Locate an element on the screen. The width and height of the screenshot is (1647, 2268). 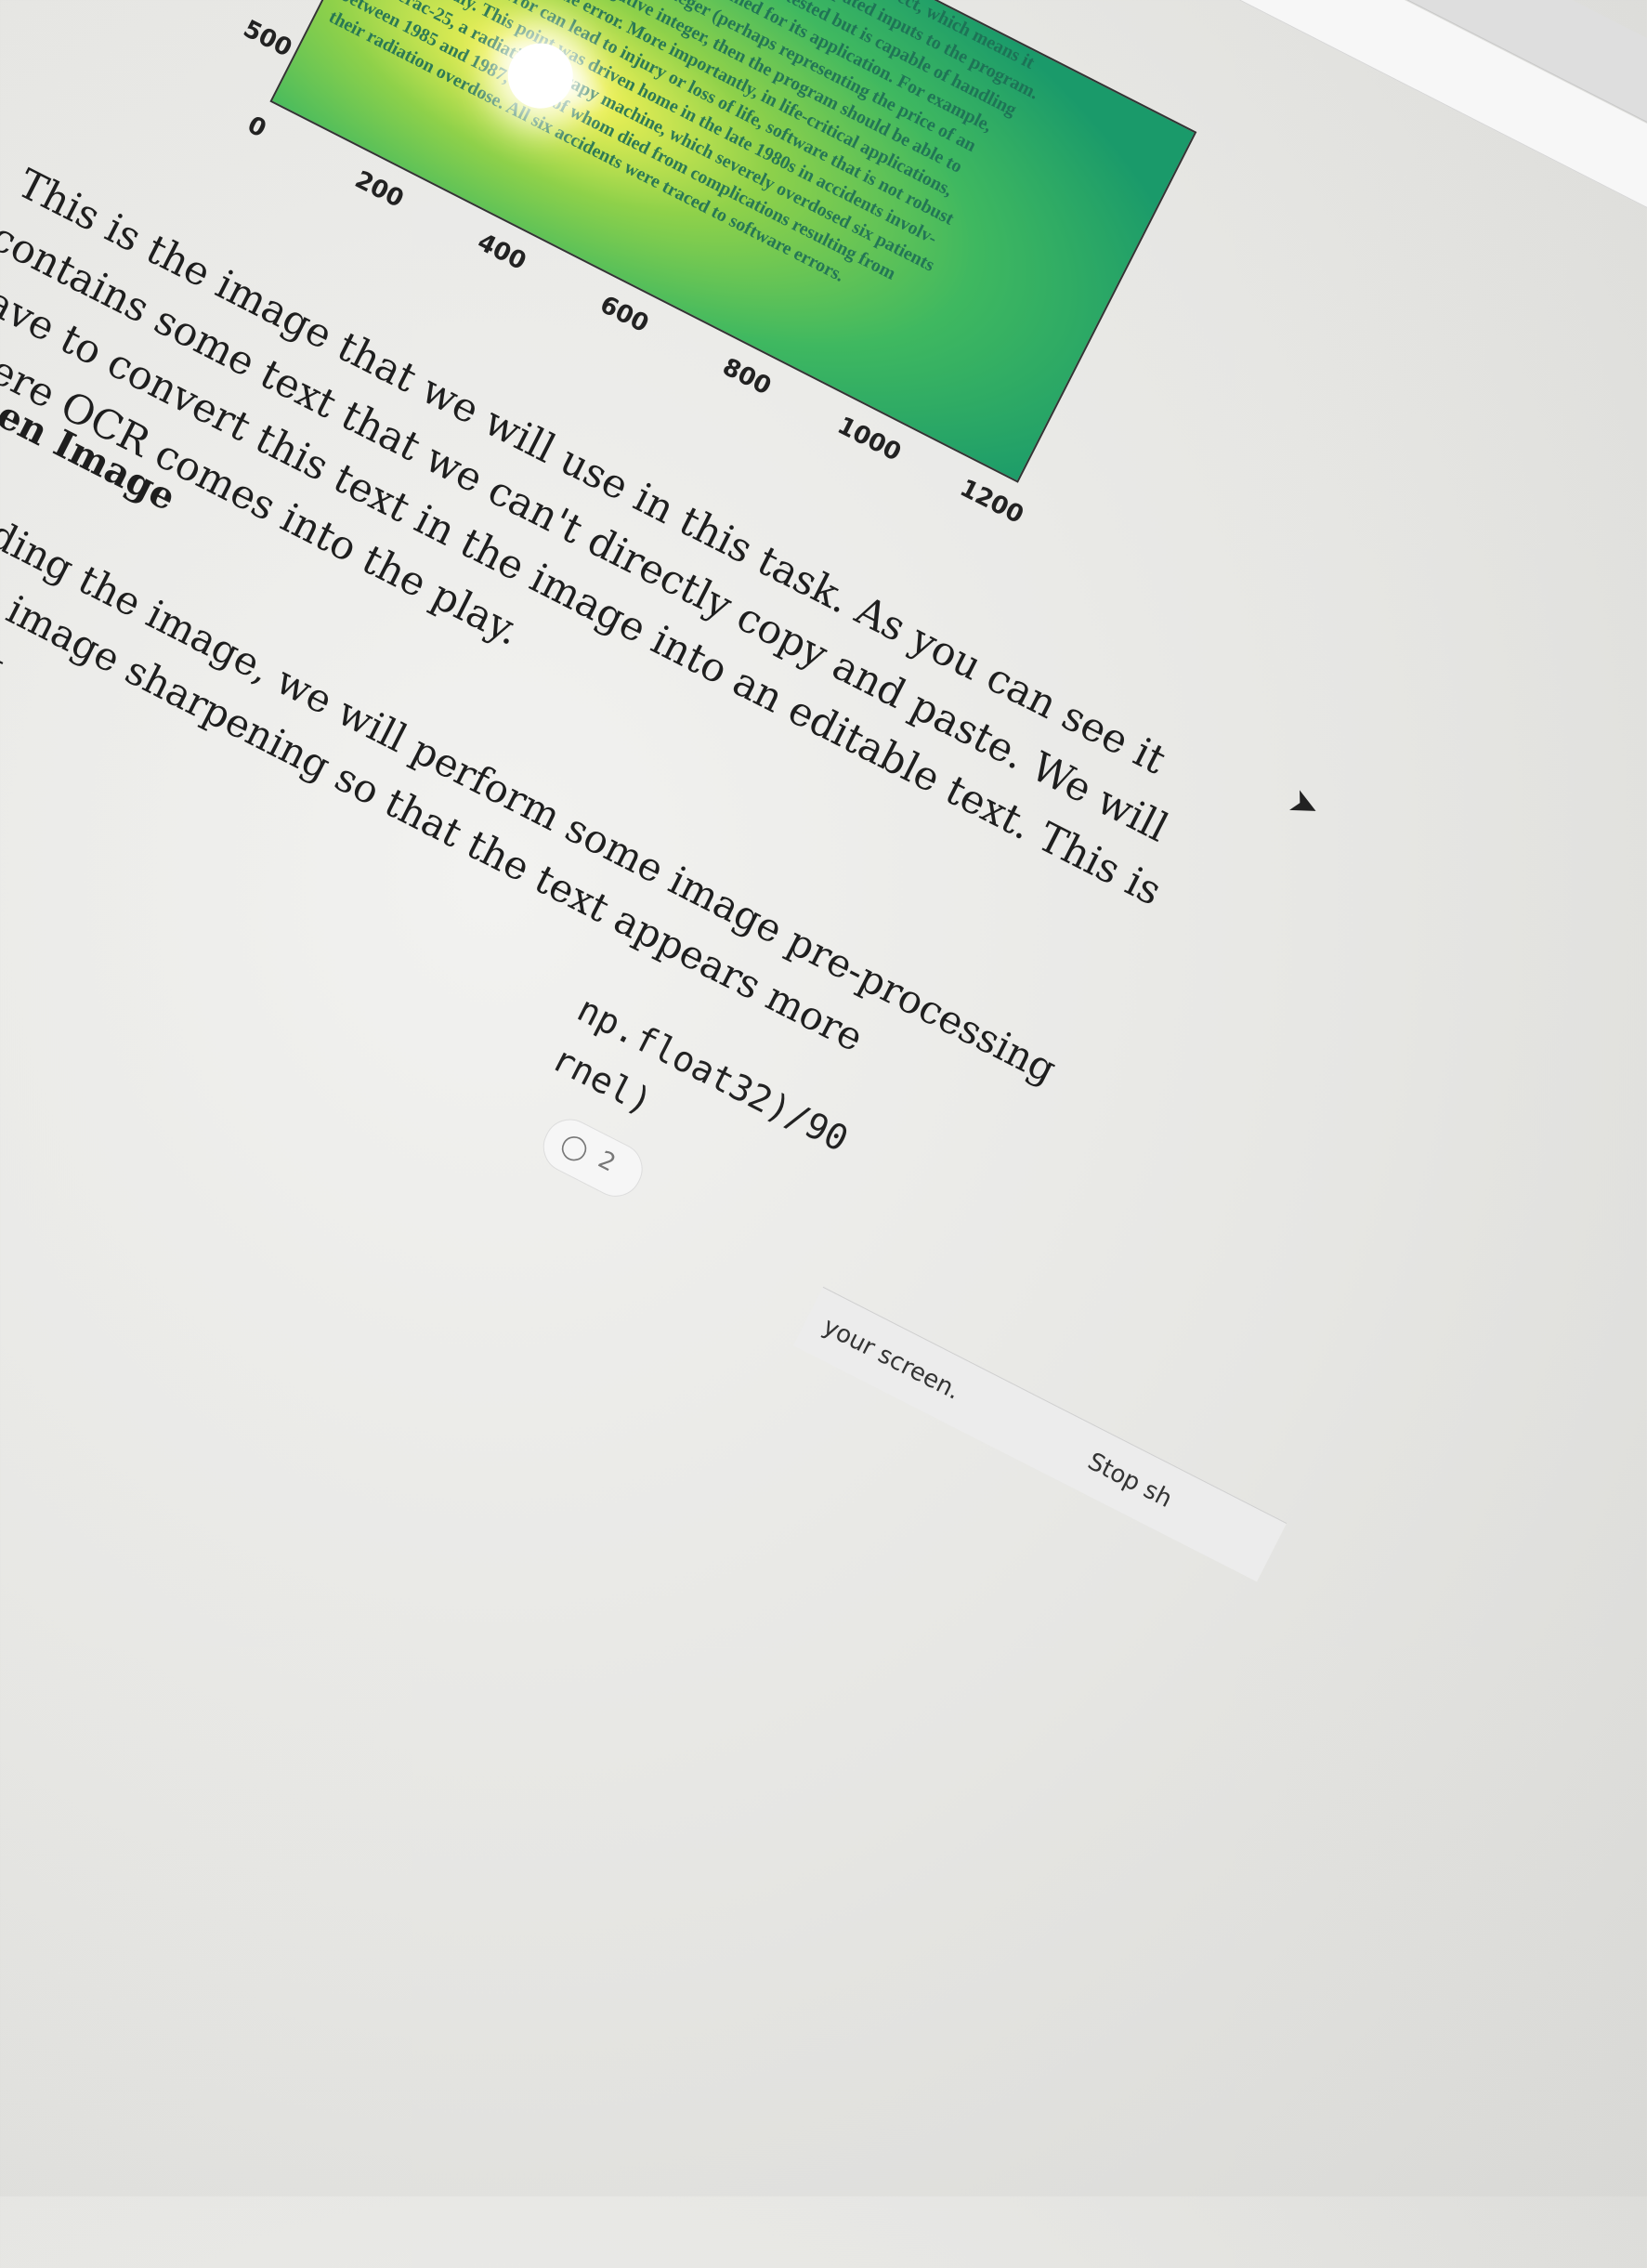
comment-count: 2 is located at coordinates (607, 1162).